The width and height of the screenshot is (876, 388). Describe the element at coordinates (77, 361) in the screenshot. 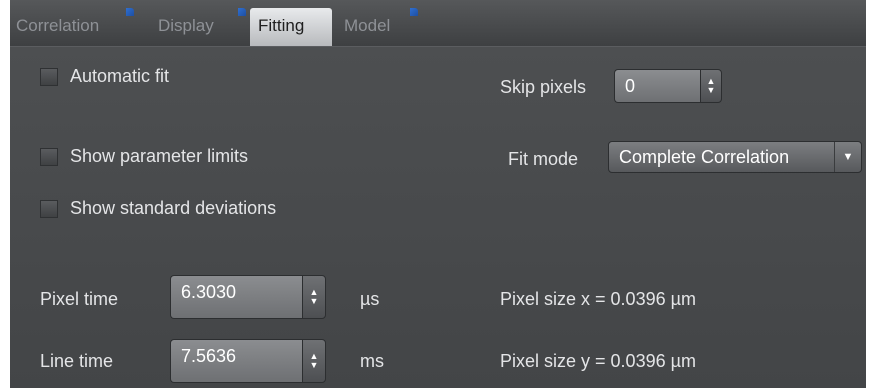

I see `line-time-label: Line time` at that location.